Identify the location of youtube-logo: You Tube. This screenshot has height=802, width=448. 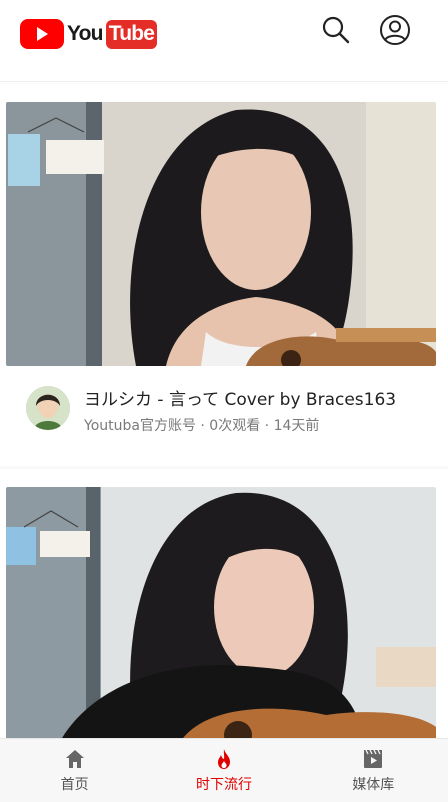
(89, 34).